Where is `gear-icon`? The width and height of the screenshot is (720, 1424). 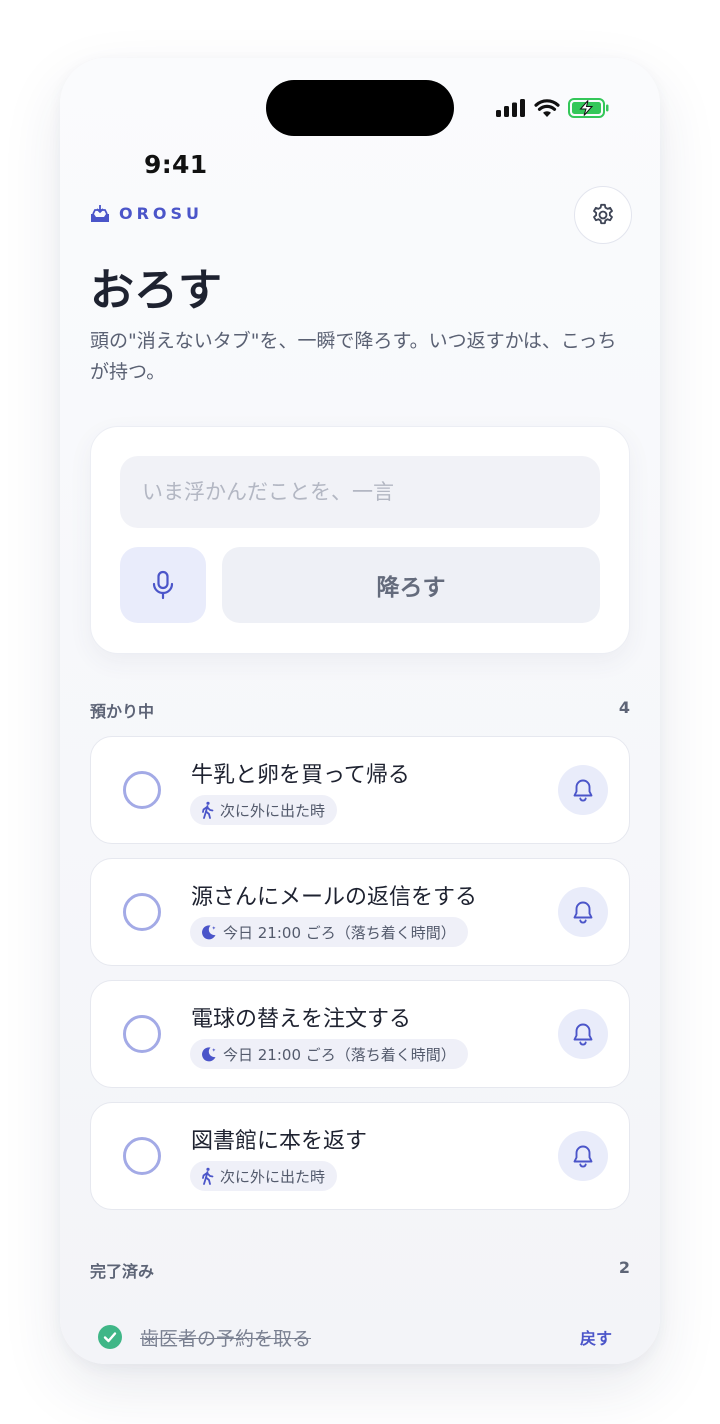 gear-icon is located at coordinates (603, 214).